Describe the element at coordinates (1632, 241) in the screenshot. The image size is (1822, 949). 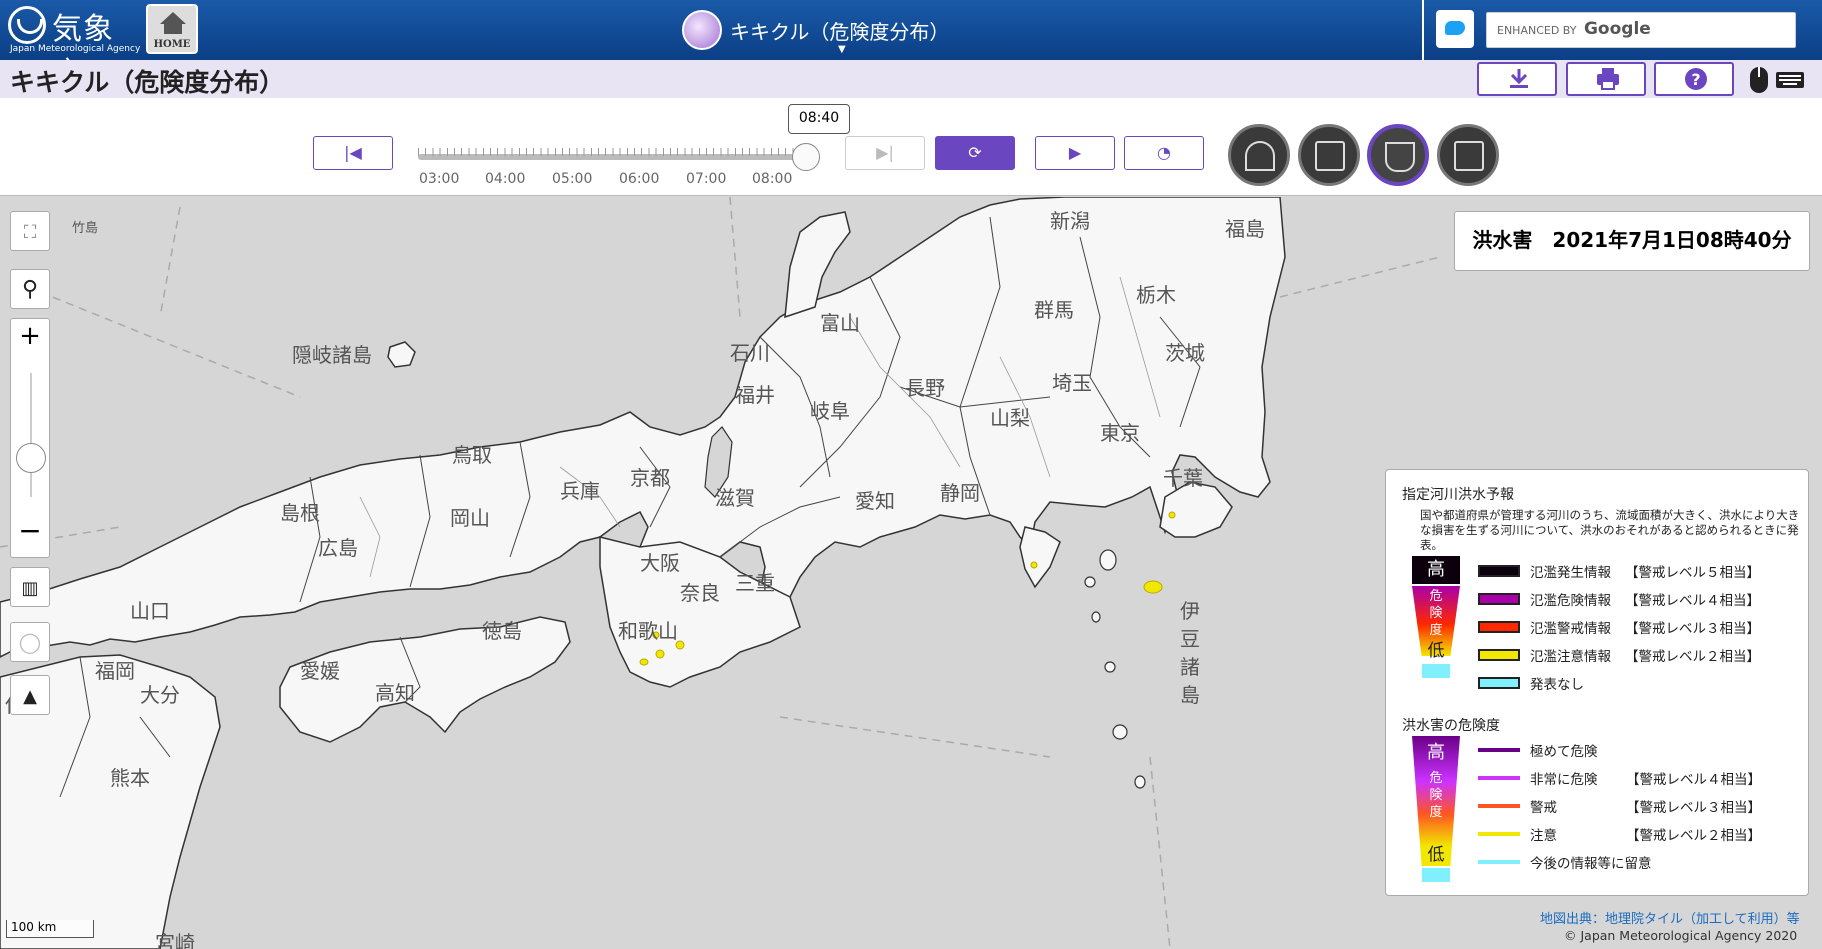
I see `datetime-title: 洪水害 2021年7月1日08時40分` at that location.